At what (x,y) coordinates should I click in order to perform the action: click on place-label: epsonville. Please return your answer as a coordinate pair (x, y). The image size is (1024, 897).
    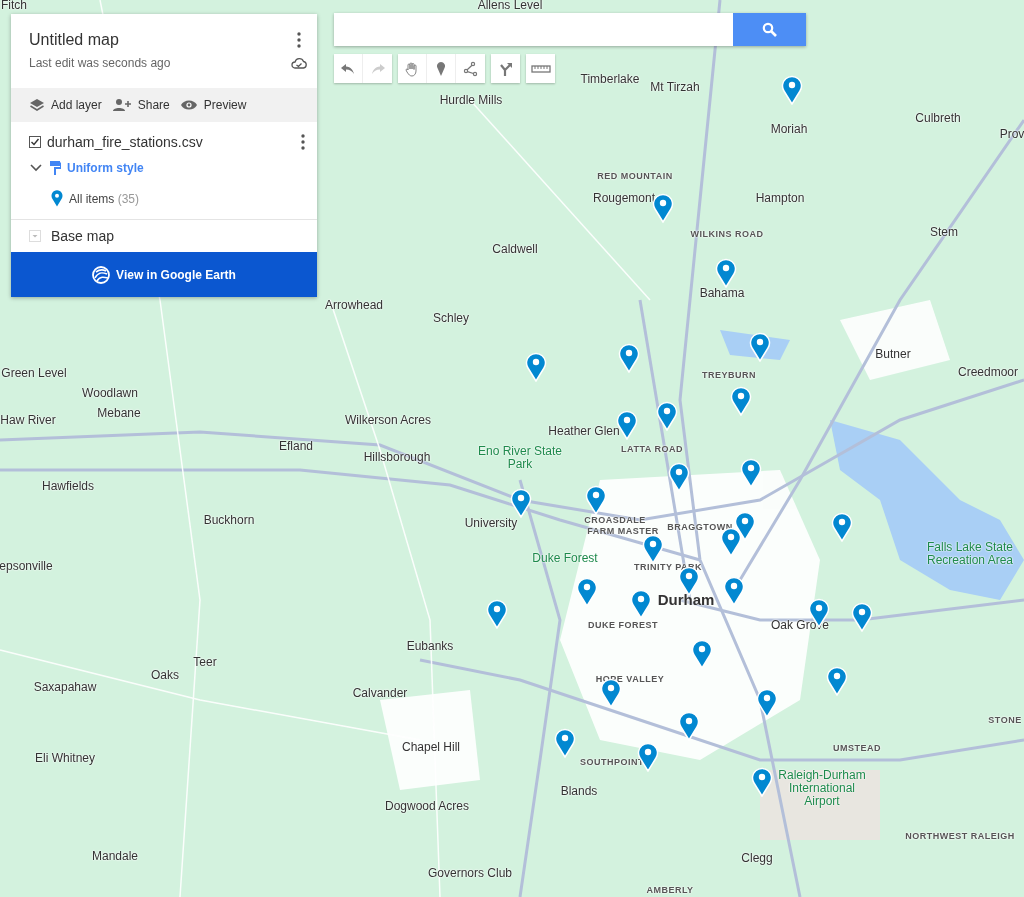
    Looking at the image, I should click on (26, 567).